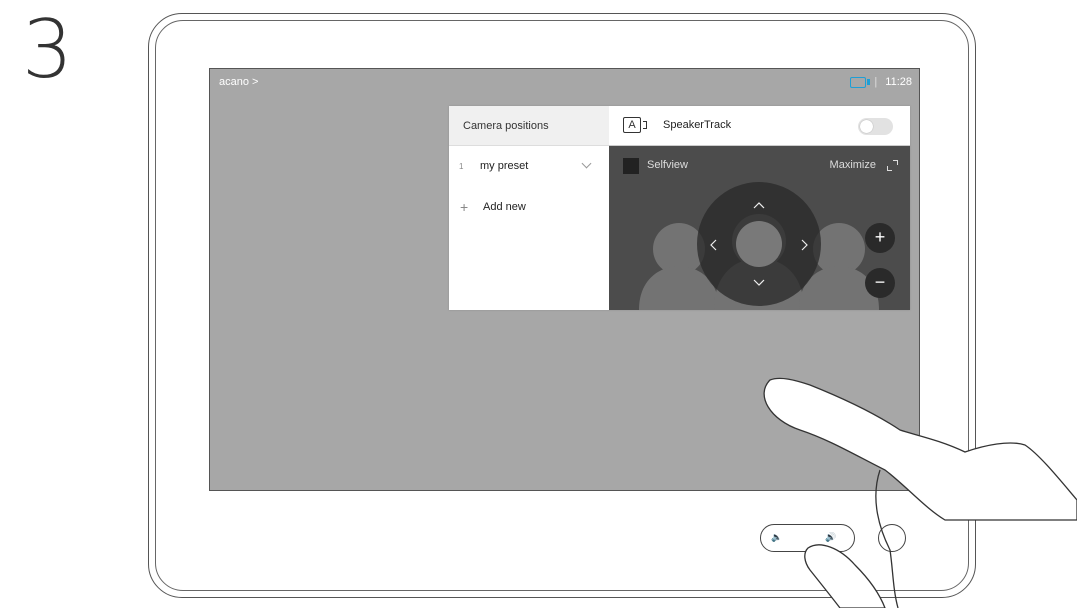 The width and height of the screenshot is (1077, 608). What do you see at coordinates (920, 449) in the screenshot?
I see `hand-finger-outline` at bounding box center [920, 449].